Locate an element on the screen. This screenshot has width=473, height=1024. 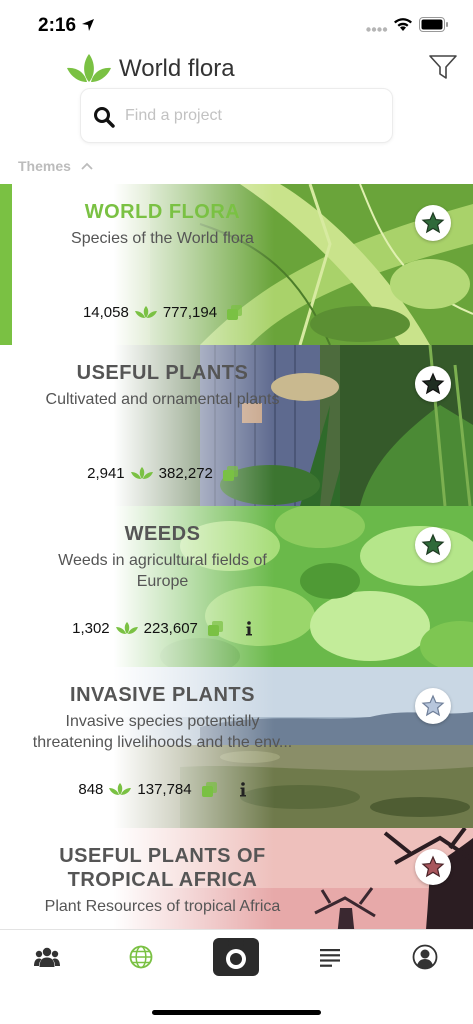
project-stats: 848 137,784 is located at coordinates (162, 789).